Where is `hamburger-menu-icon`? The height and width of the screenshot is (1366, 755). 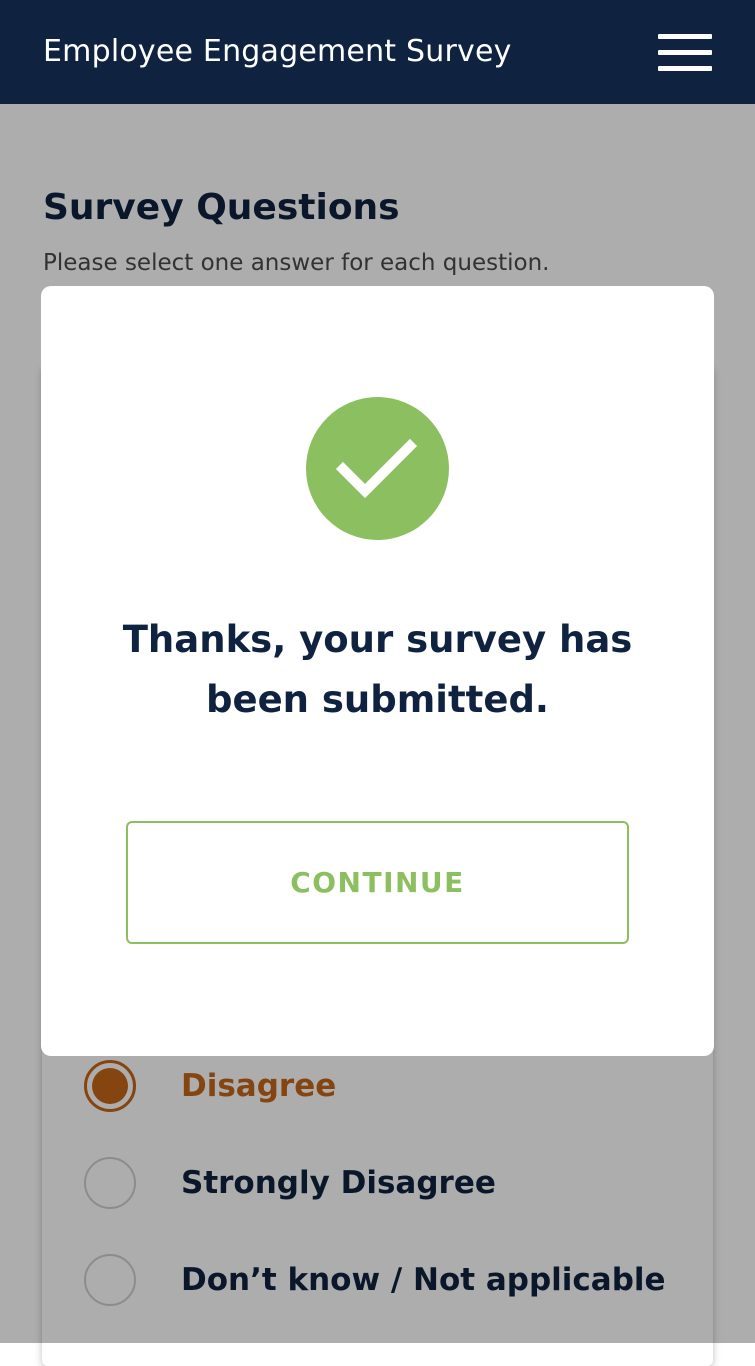
hamburger-menu-icon is located at coordinates (685, 53).